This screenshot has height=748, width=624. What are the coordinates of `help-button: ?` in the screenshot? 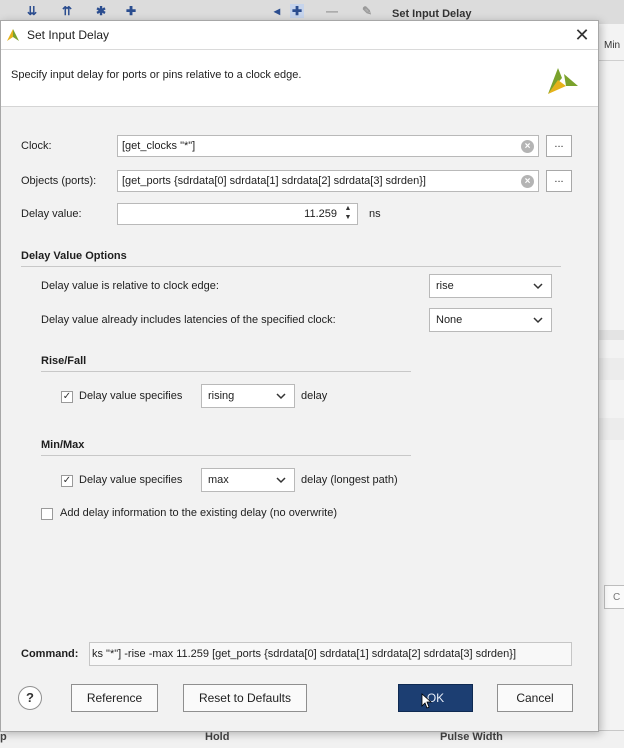 It's located at (30, 698).